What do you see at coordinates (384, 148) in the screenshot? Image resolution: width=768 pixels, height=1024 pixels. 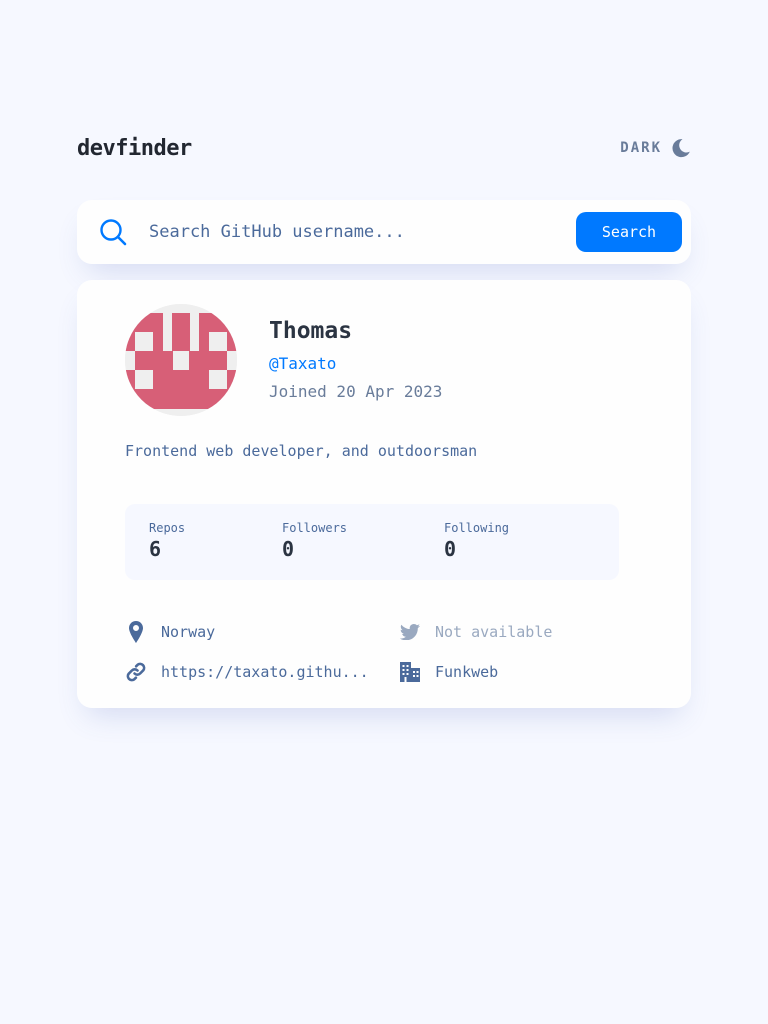 I see `app-header: devfinder DARK` at bounding box center [384, 148].